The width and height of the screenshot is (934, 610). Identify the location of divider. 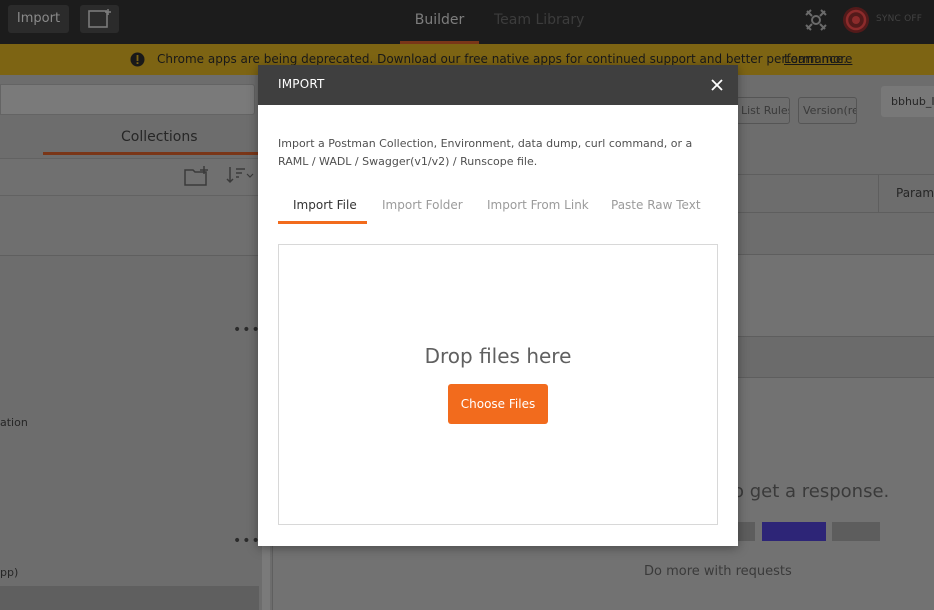
(835, 254).